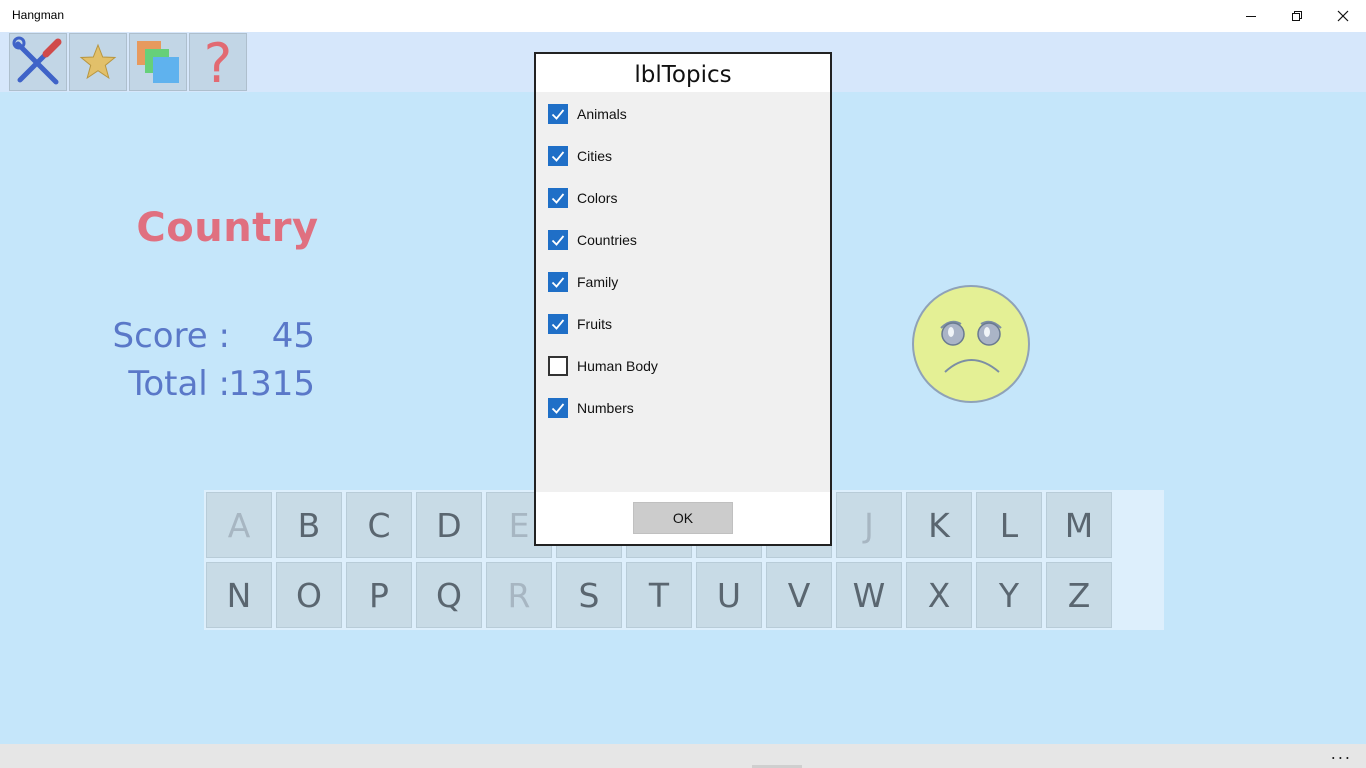 The width and height of the screenshot is (1366, 768). I want to click on topic-label: Human Body, so click(617, 366).